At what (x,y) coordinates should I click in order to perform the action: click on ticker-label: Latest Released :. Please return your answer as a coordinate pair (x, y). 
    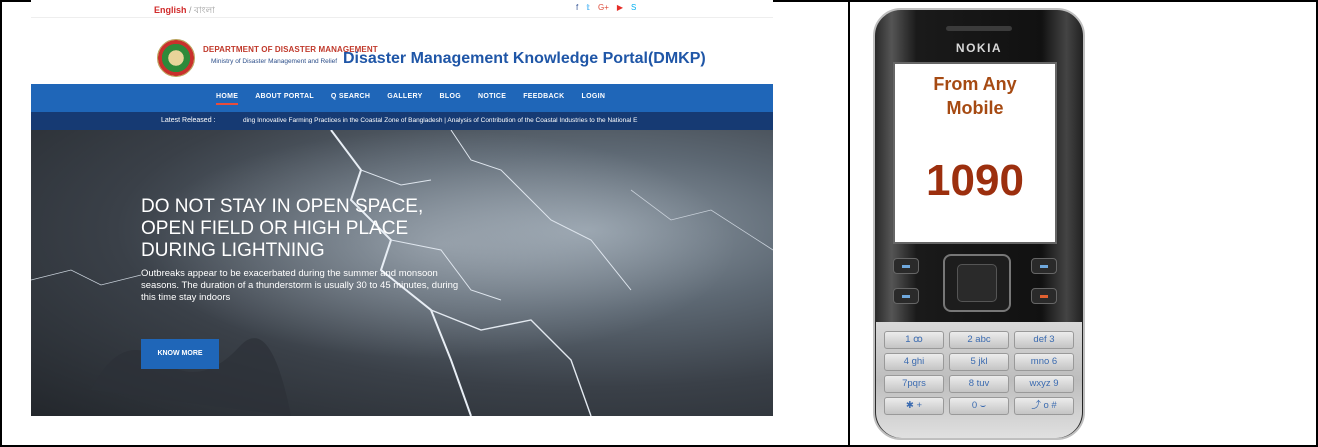
    Looking at the image, I should click on (188, 120).